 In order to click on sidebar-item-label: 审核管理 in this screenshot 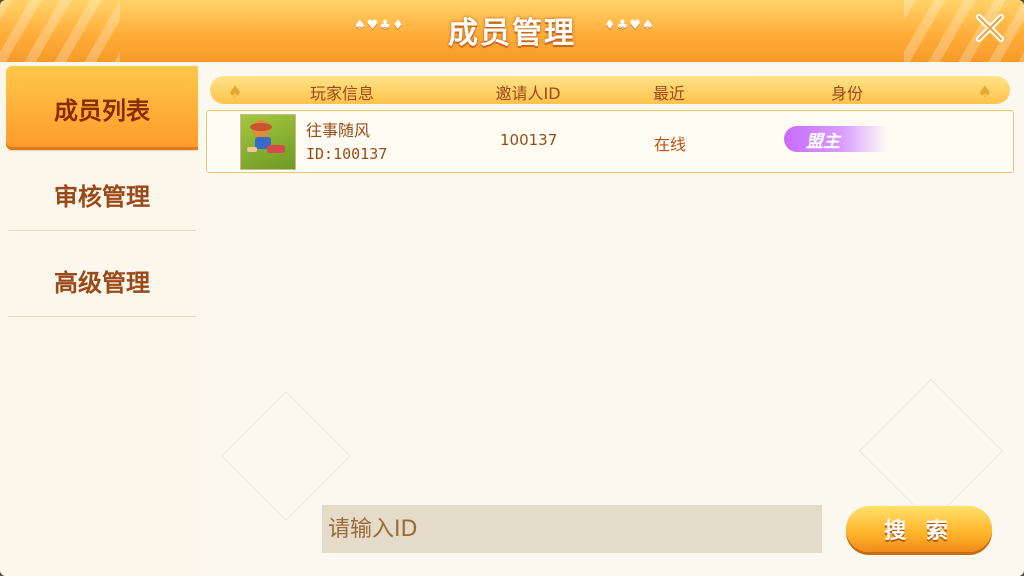, I will do `click(102, 196)`.